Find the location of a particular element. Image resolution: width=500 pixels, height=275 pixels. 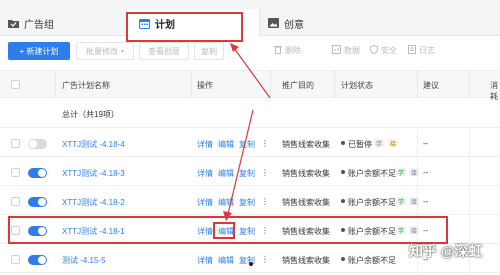

annotation-arrows is located at coordinates (247, 132).